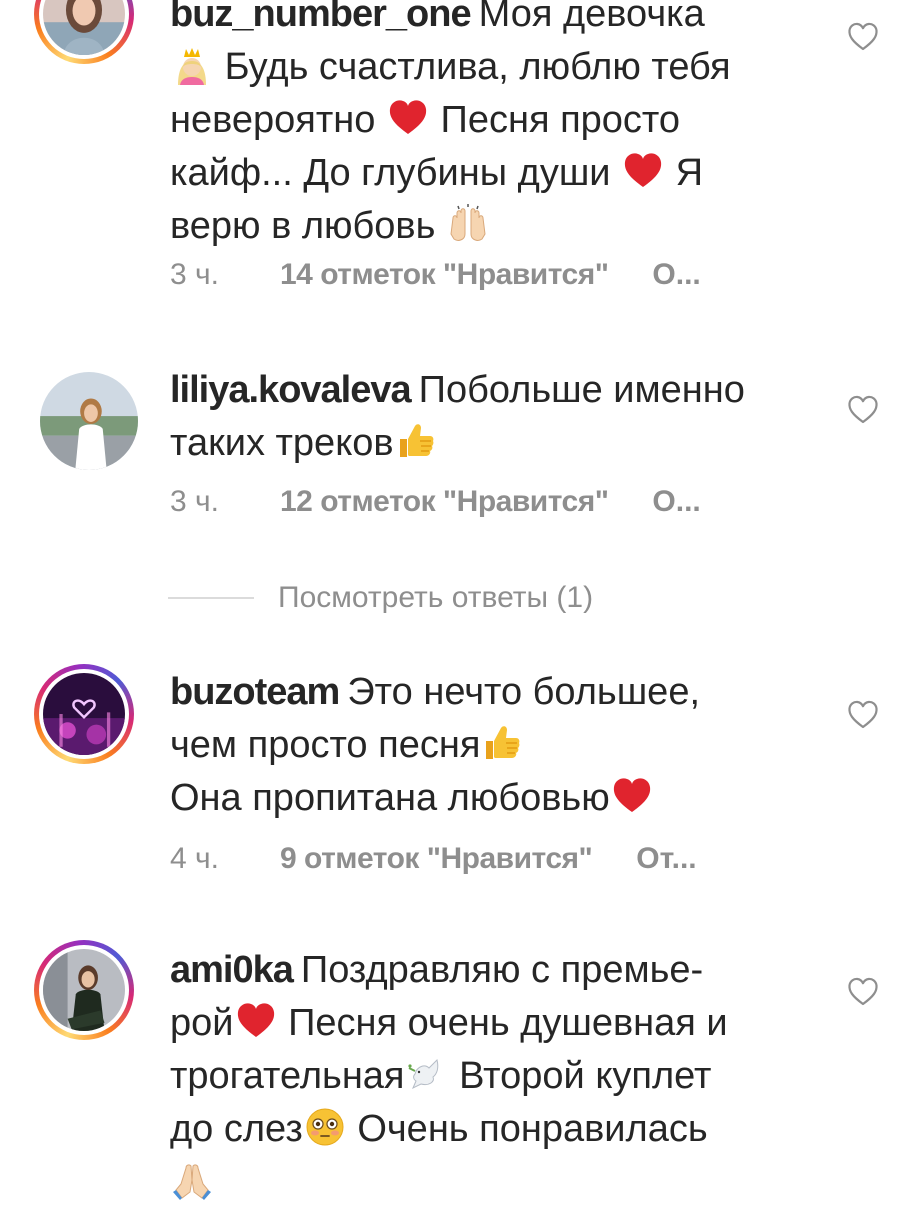 Image resolution: width=911 pixels, height=1209 pixels. What do you see at coordinates (468, 224) in the screenshot?
I see `raised-hands-emoji` at bounding box center [468, 224].